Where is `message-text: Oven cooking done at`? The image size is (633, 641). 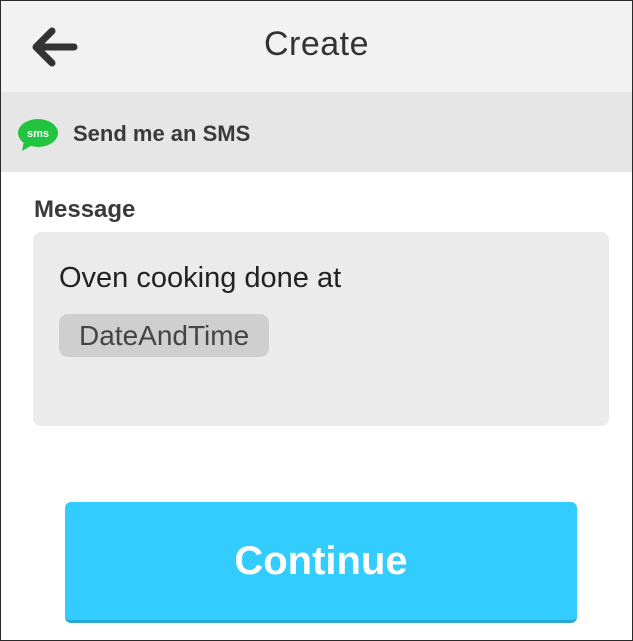 message-text: Oven cooking done at is located at coordinates (200, 278).